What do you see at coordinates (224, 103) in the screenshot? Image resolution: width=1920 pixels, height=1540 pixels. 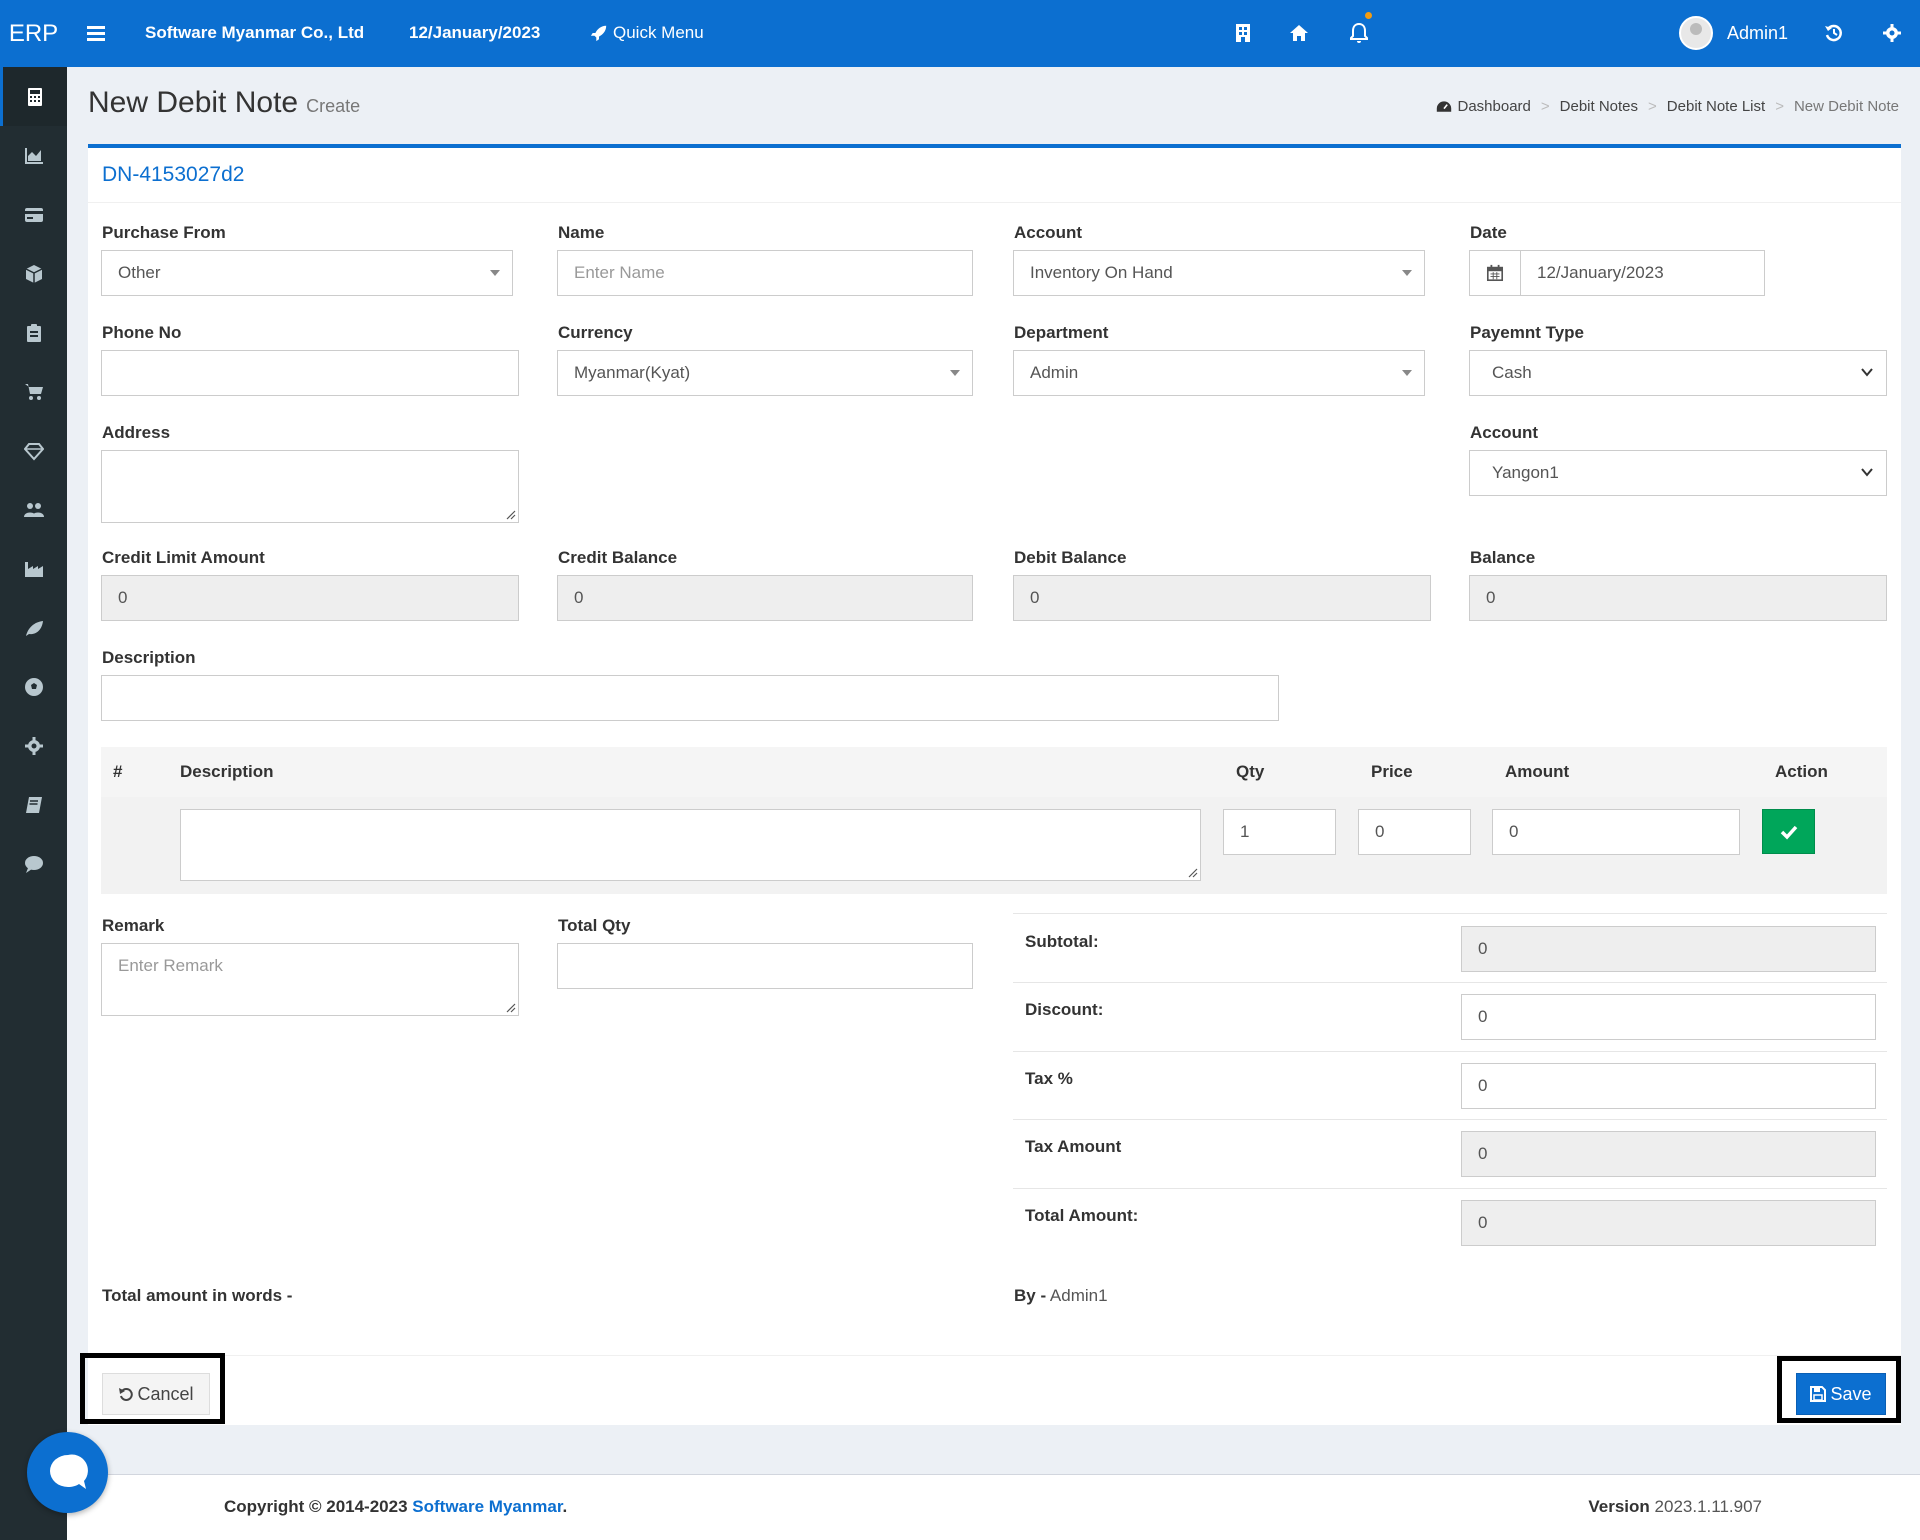 I see `page-title: New Debit Note Create` at bounding box center [224, 103].